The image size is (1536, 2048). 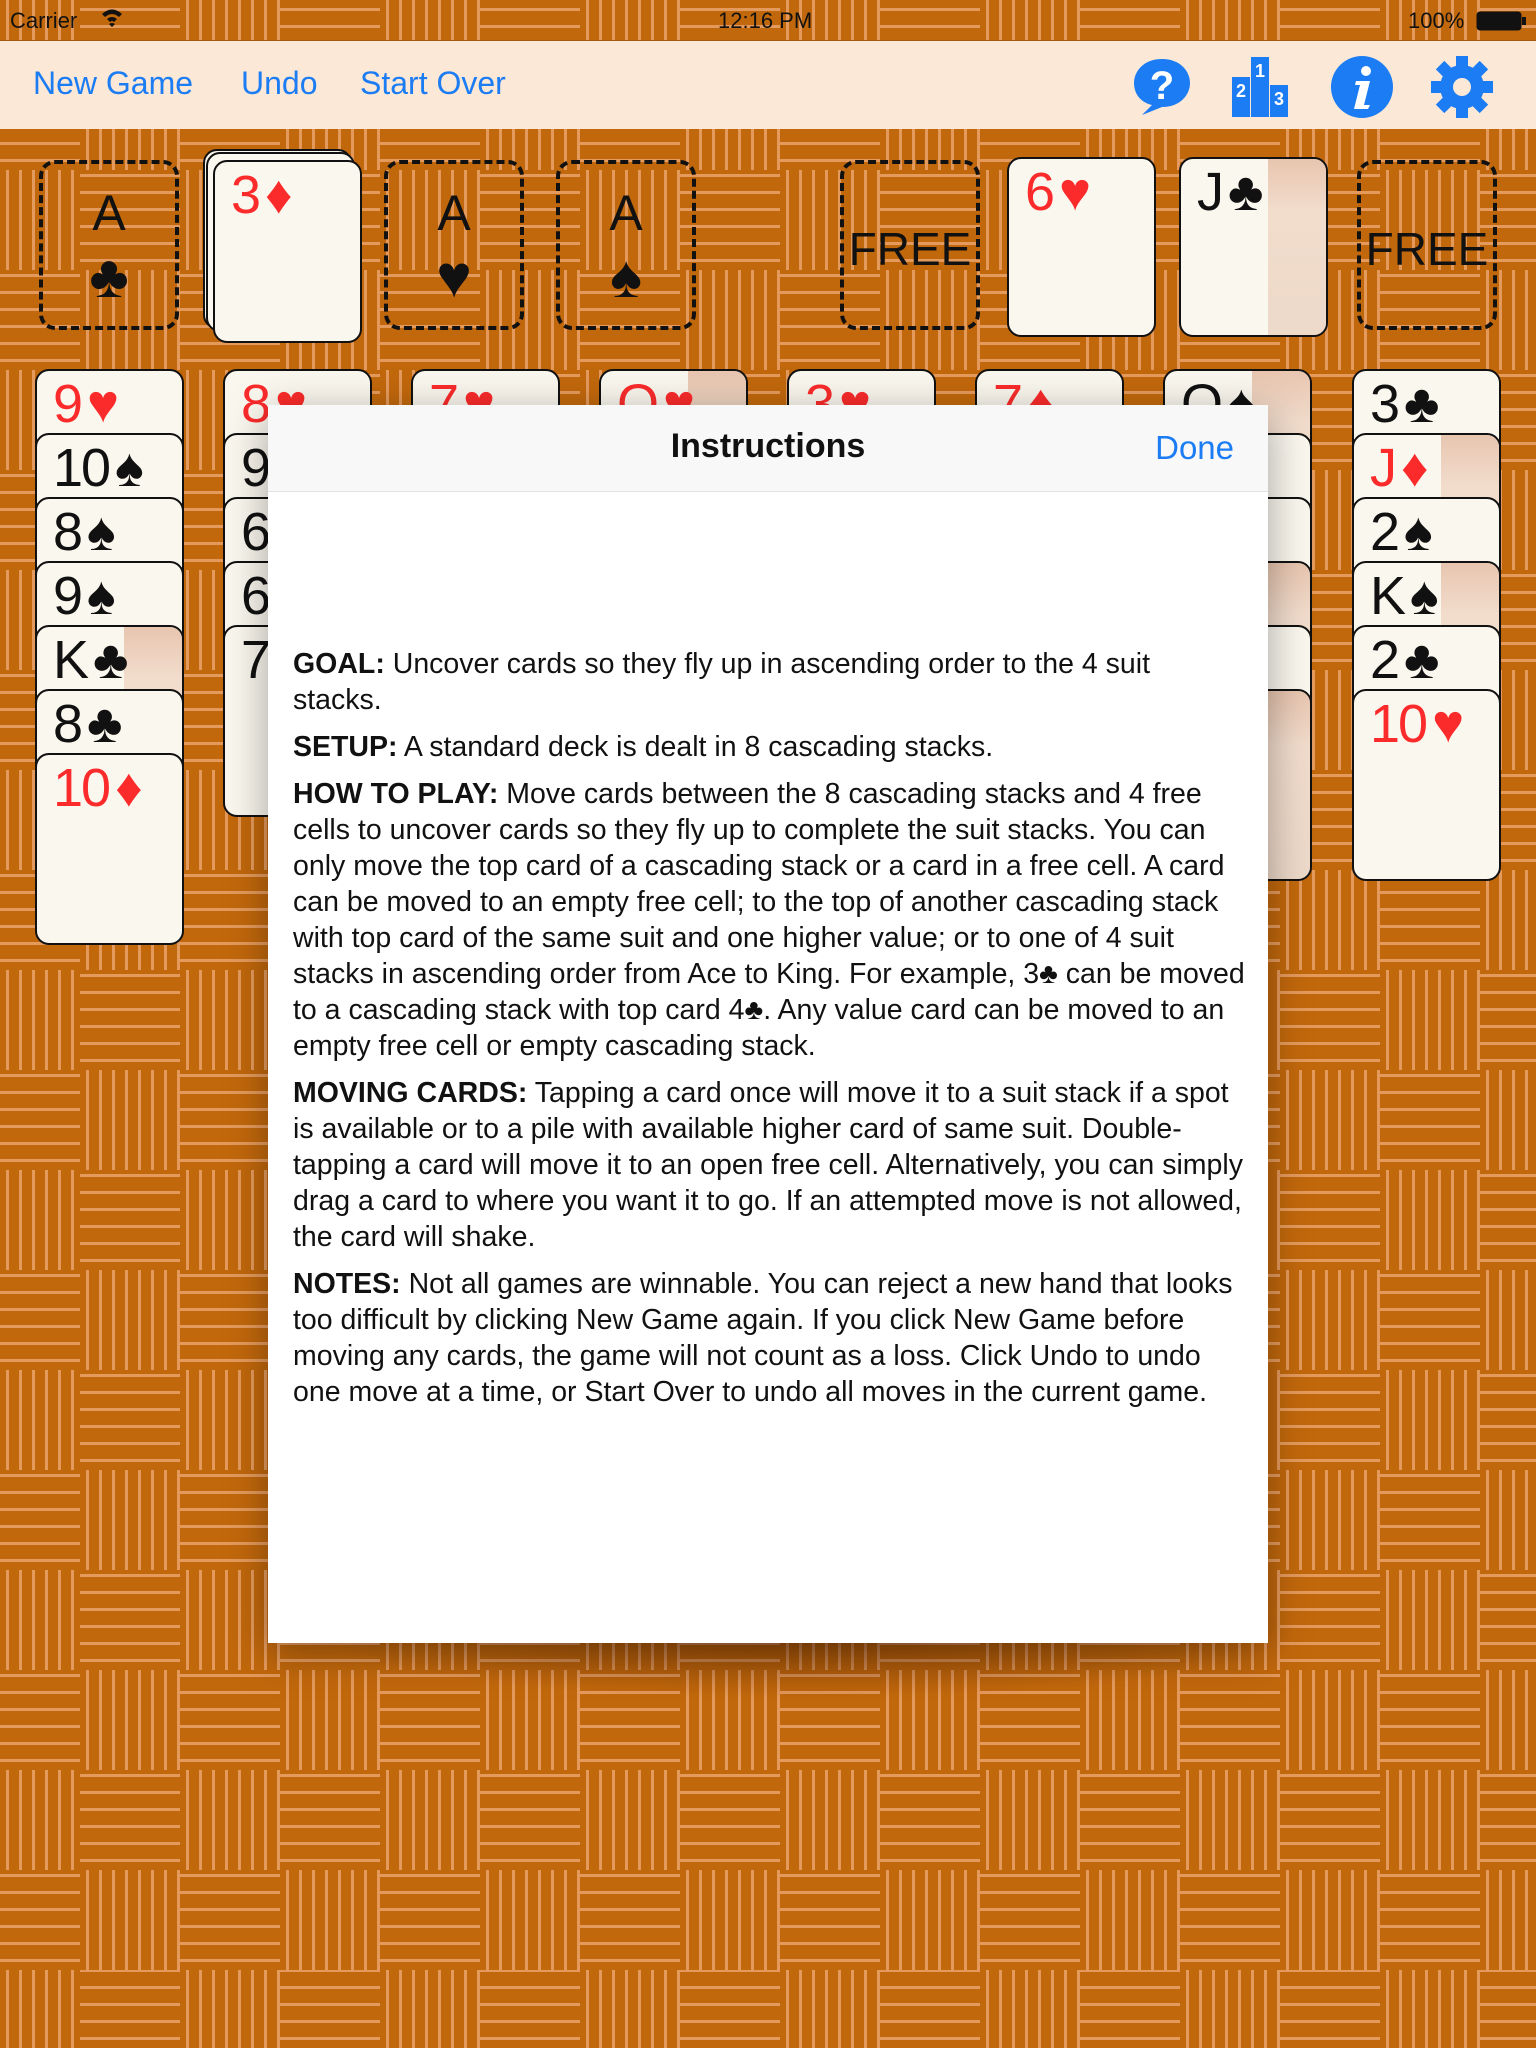 What do you see at coordinates (1194, 448) in the screenshot?
I see `done-button: Done` at bounding box center [1194, 448].